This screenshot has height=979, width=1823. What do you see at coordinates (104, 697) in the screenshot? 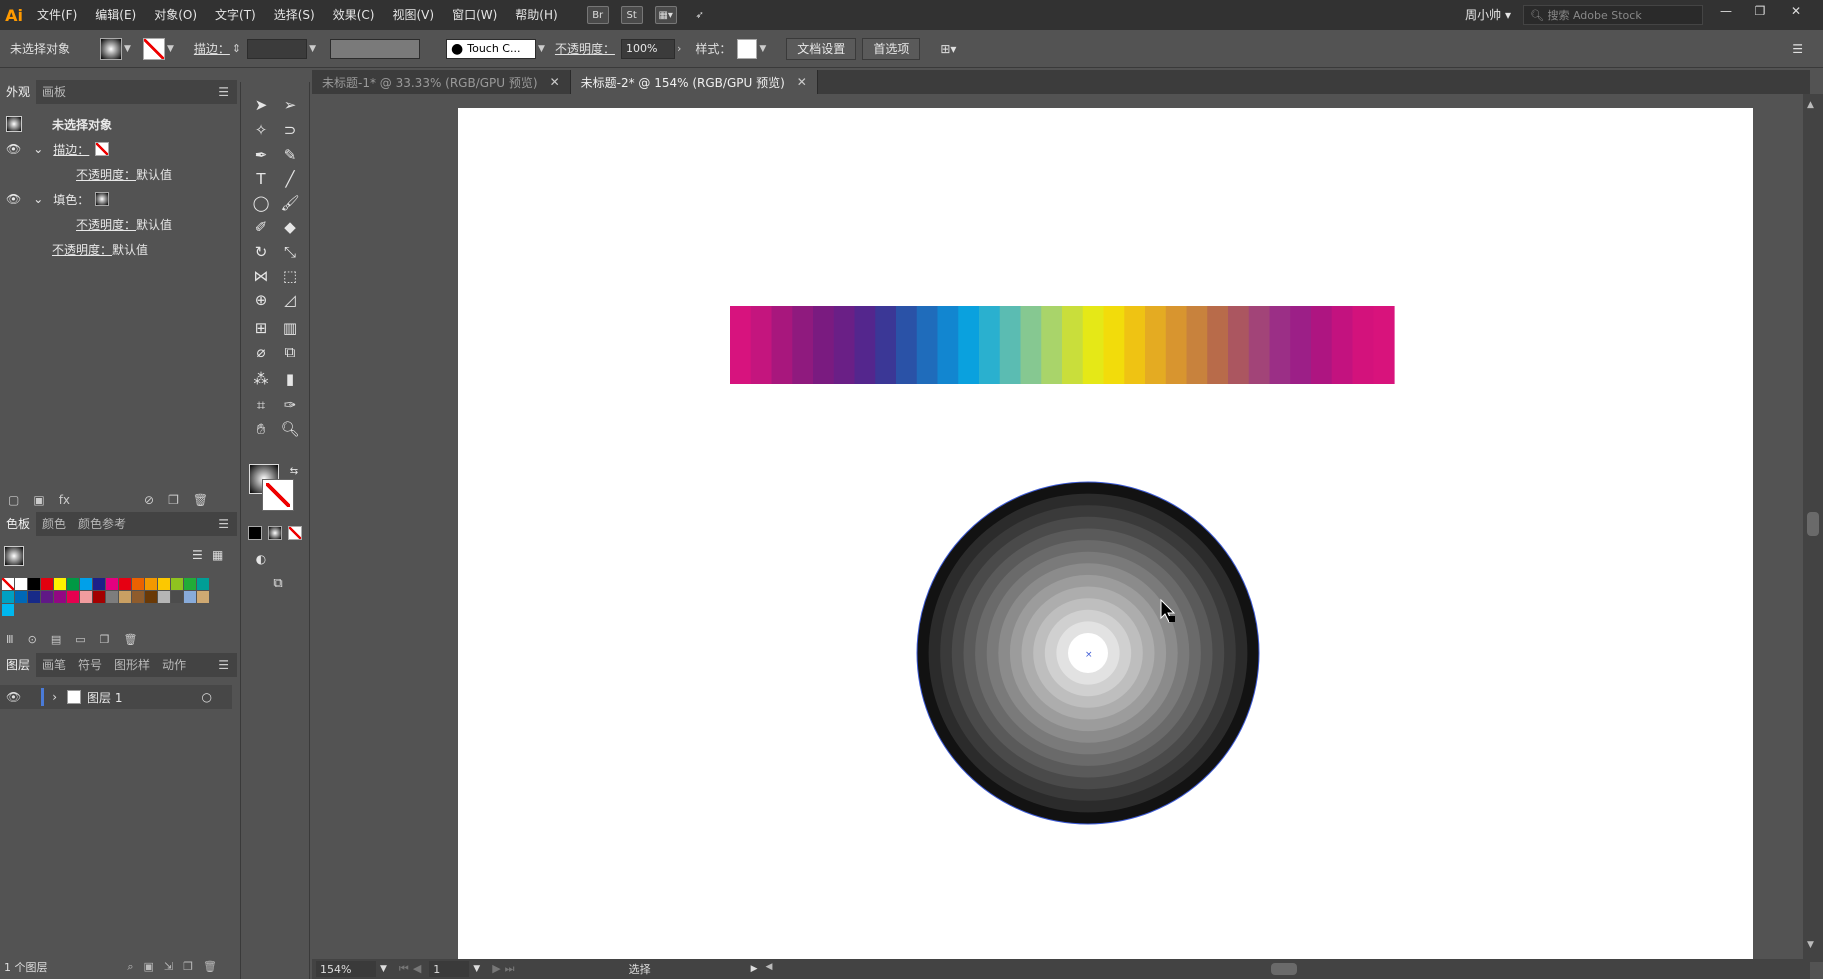
I see `layer-name: 图层 1` at bounding box center [104, 697].